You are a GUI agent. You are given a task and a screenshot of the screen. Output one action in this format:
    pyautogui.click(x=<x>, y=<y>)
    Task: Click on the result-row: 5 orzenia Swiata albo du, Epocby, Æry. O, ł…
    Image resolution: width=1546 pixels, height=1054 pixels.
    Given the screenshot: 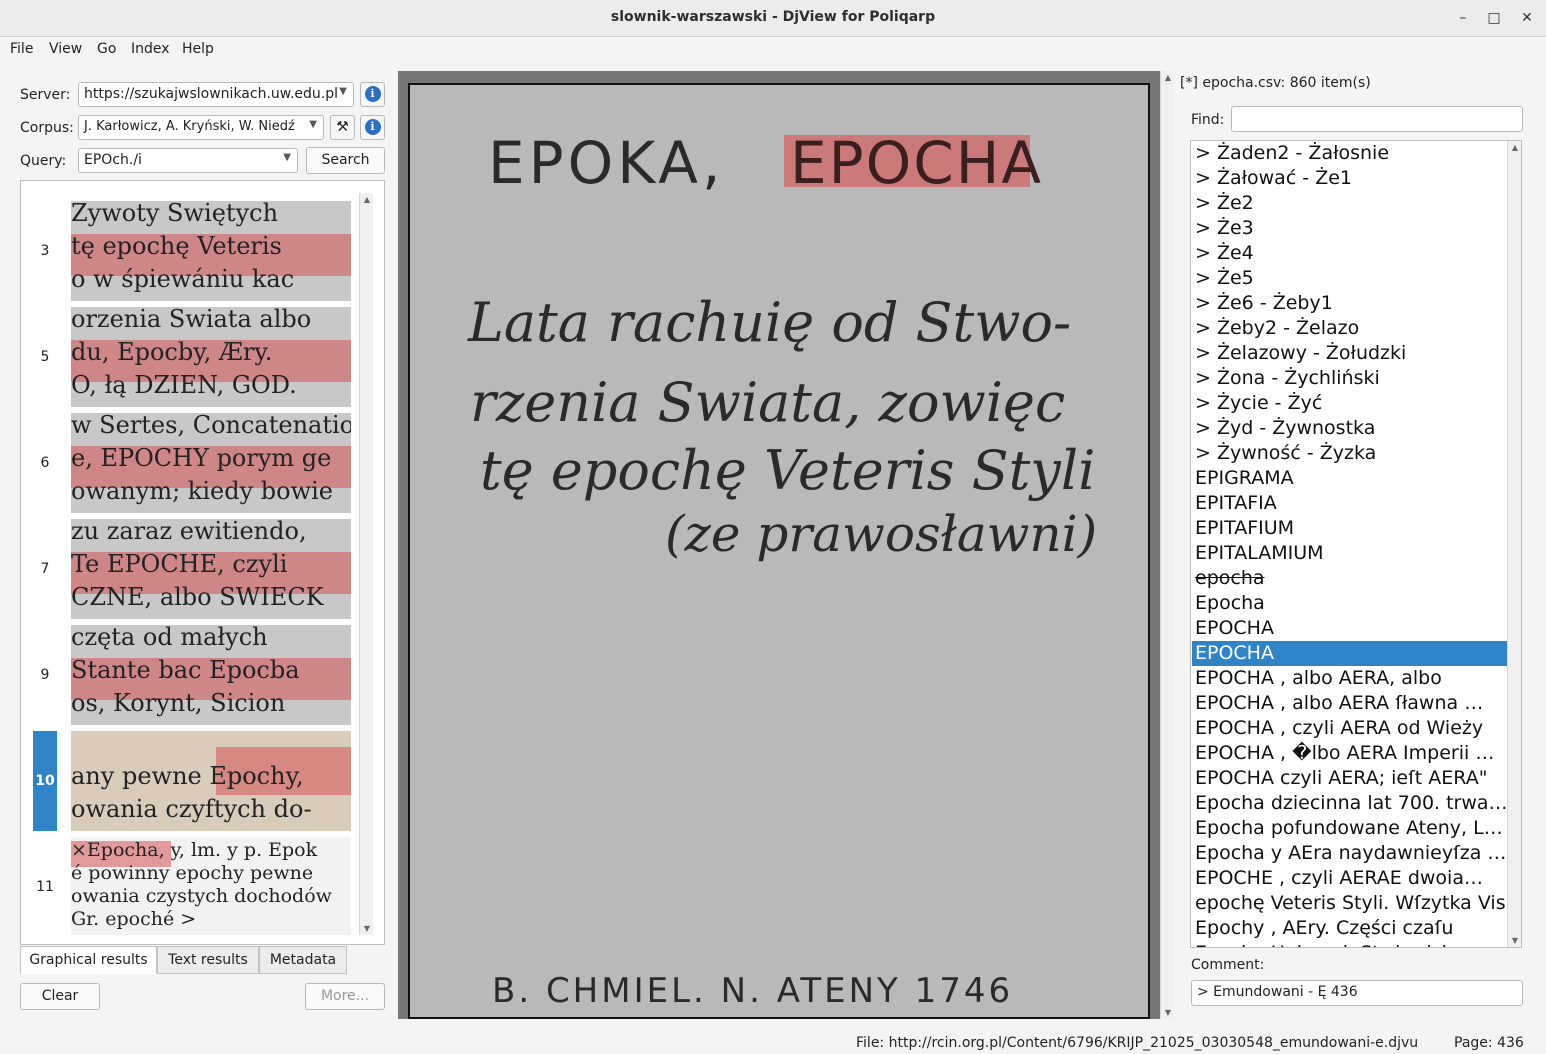 What is the action you would take?
    pyautogui.click(x=203, y=359)
    